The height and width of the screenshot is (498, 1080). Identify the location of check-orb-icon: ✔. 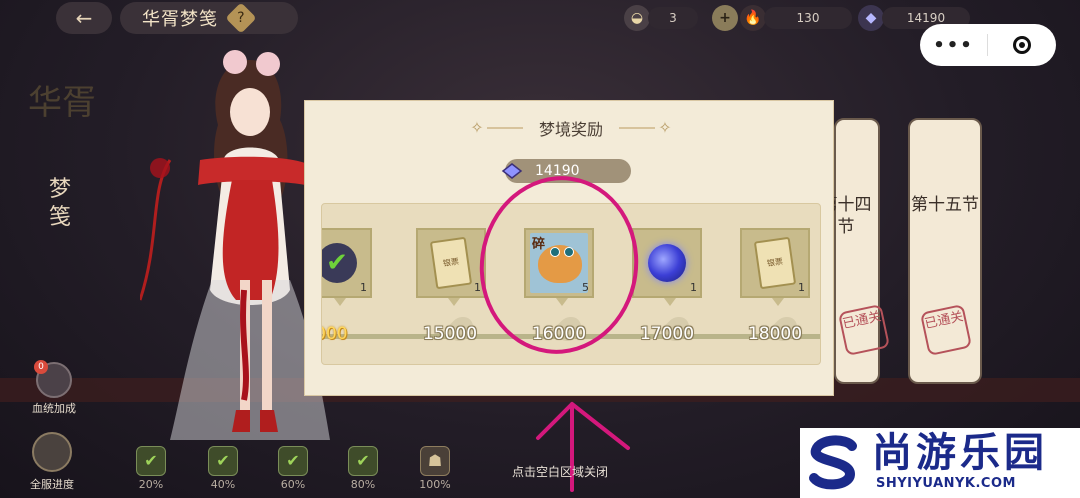
(339, 263).